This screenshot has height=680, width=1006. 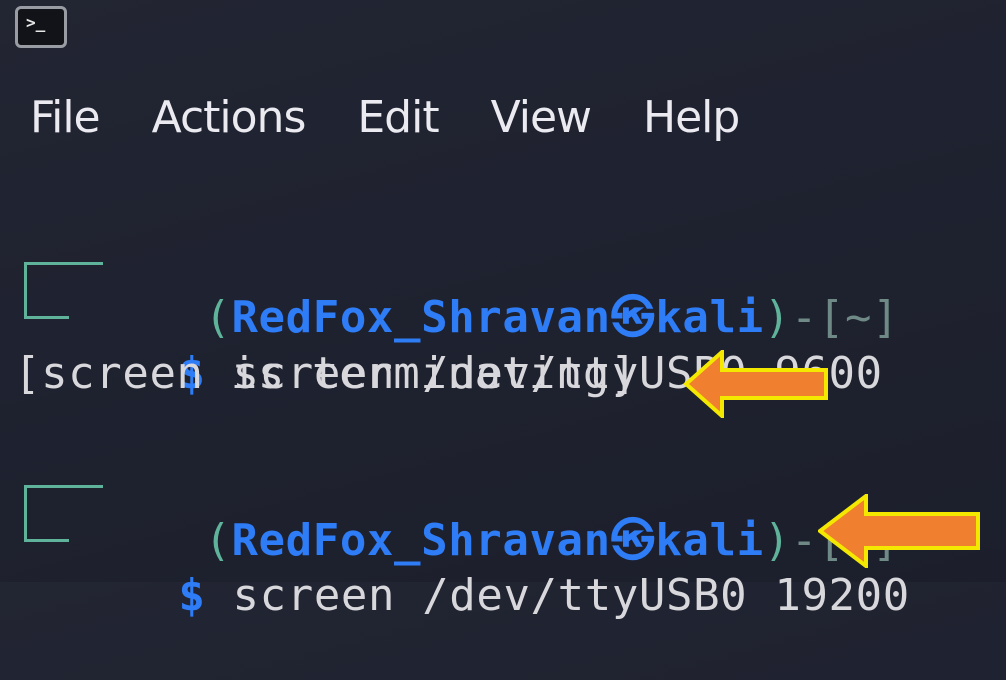 I want to click on terminal-icon: >_, so click(x=36, y=22).